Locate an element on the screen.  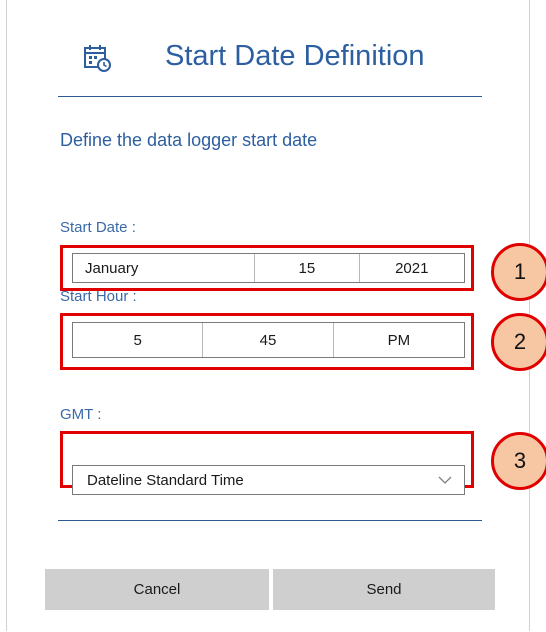
footer-divider is located at coordinates (270, 520).